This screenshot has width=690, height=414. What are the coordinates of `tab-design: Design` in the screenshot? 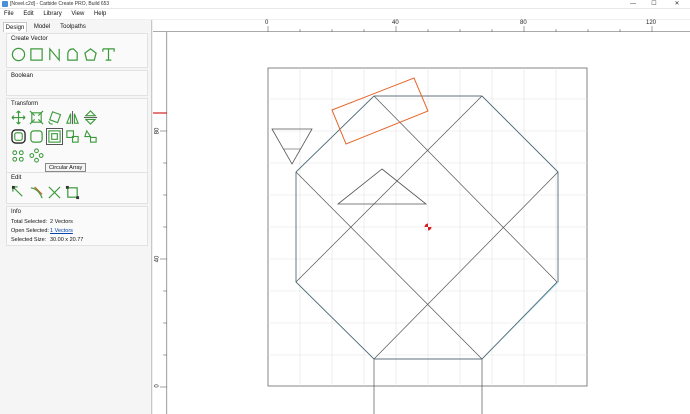 It's located at (15, 27).